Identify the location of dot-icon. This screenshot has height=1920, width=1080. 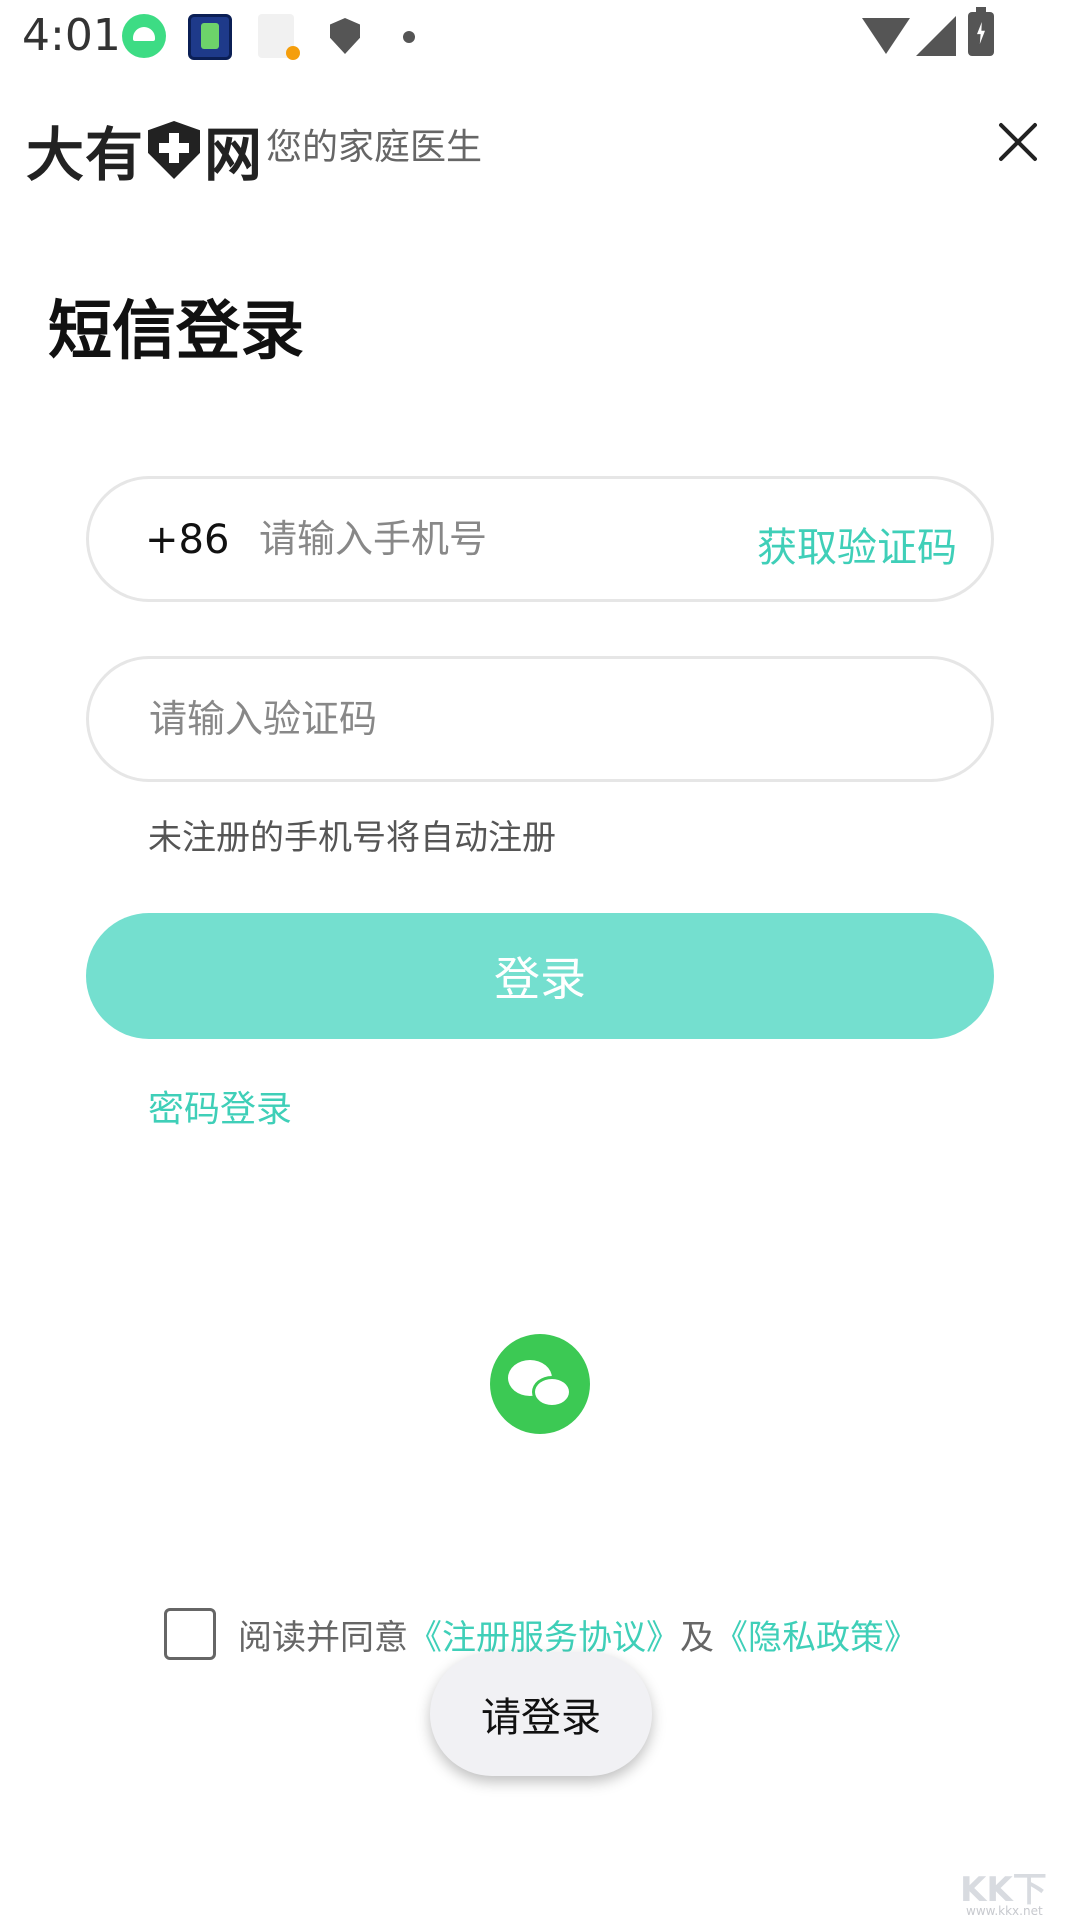
(409, 37).